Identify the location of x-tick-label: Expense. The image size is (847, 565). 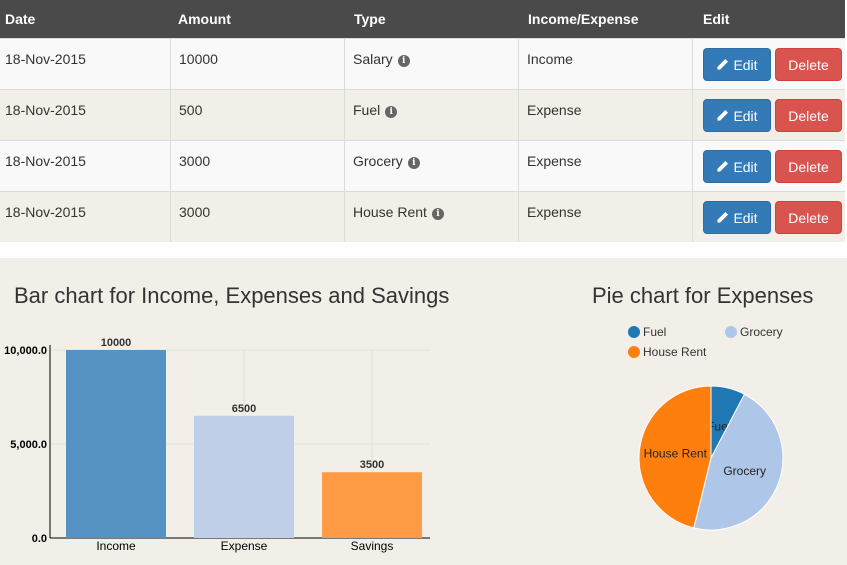
(244, 546).